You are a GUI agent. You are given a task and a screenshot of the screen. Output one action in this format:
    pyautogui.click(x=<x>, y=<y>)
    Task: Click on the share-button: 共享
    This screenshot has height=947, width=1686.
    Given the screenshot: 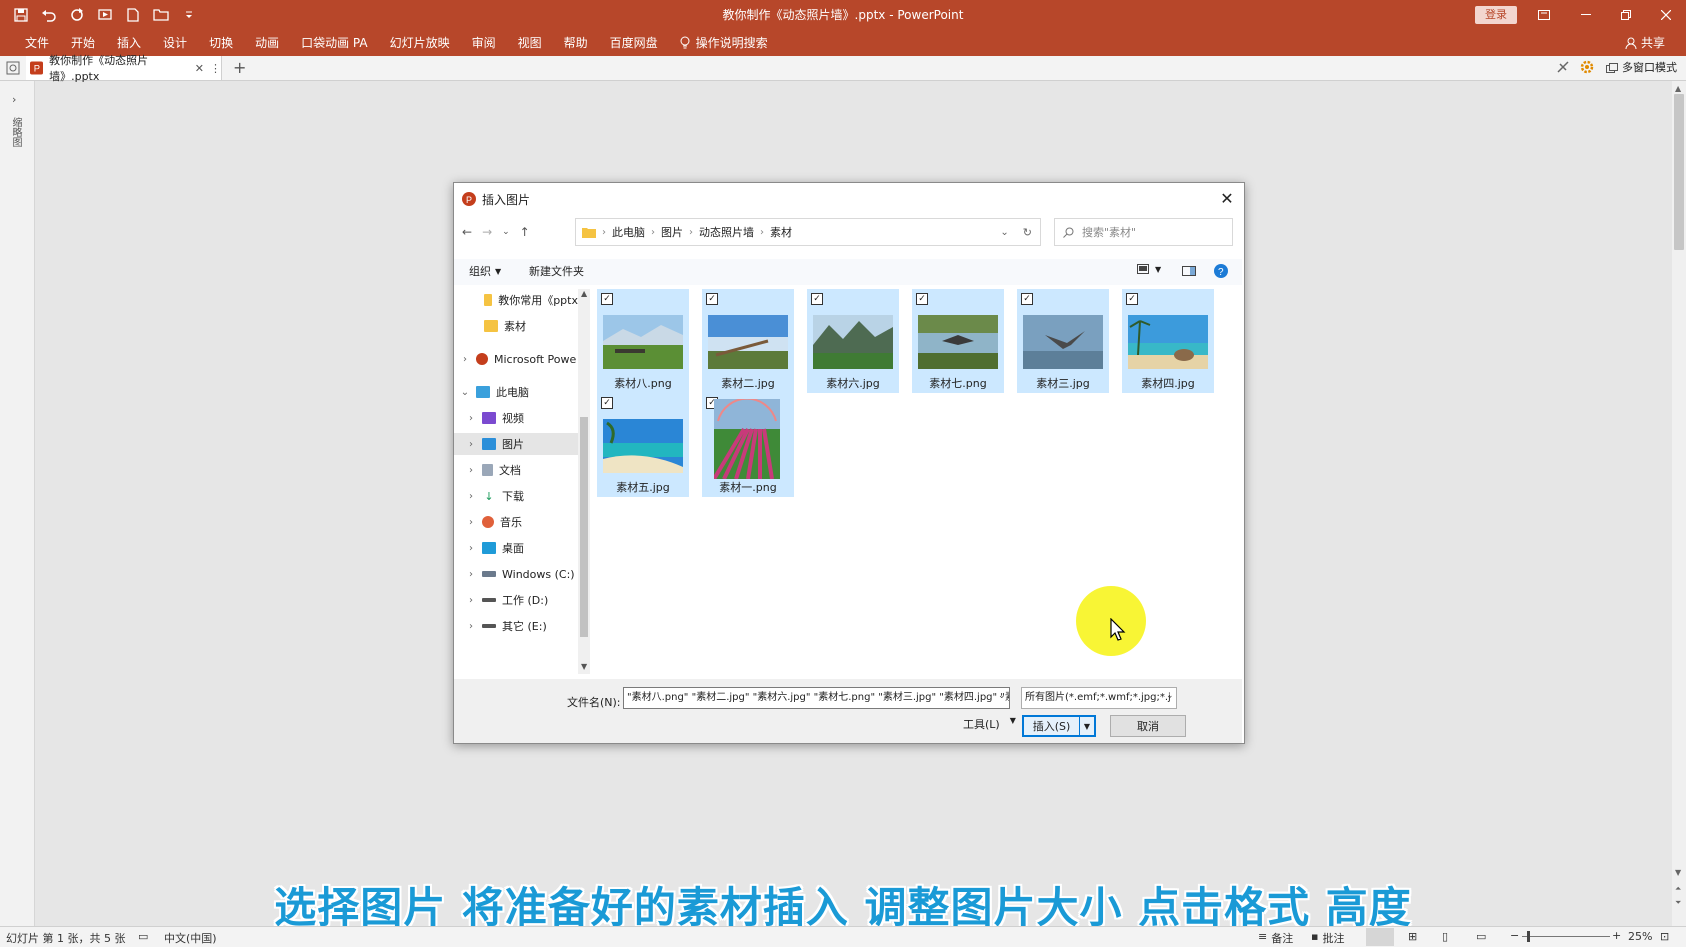 What is the action you would take?
    pyautogui.click(x=1645, y=43)
    